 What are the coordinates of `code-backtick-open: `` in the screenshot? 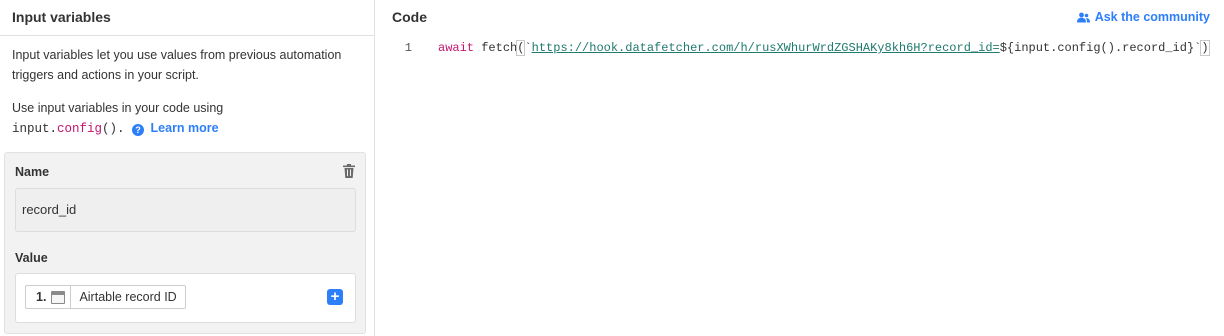 It's located at (528, 48).